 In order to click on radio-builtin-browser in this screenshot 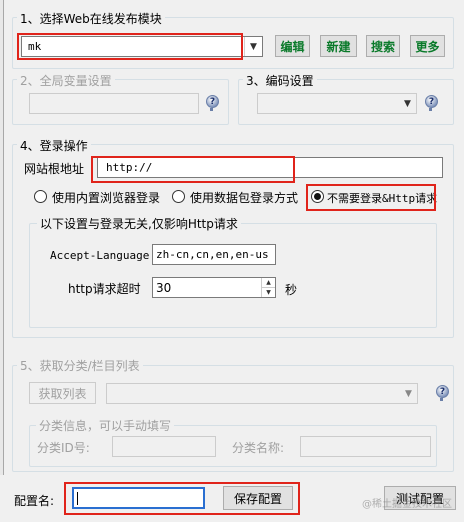, I will do `click(40, 196)`.